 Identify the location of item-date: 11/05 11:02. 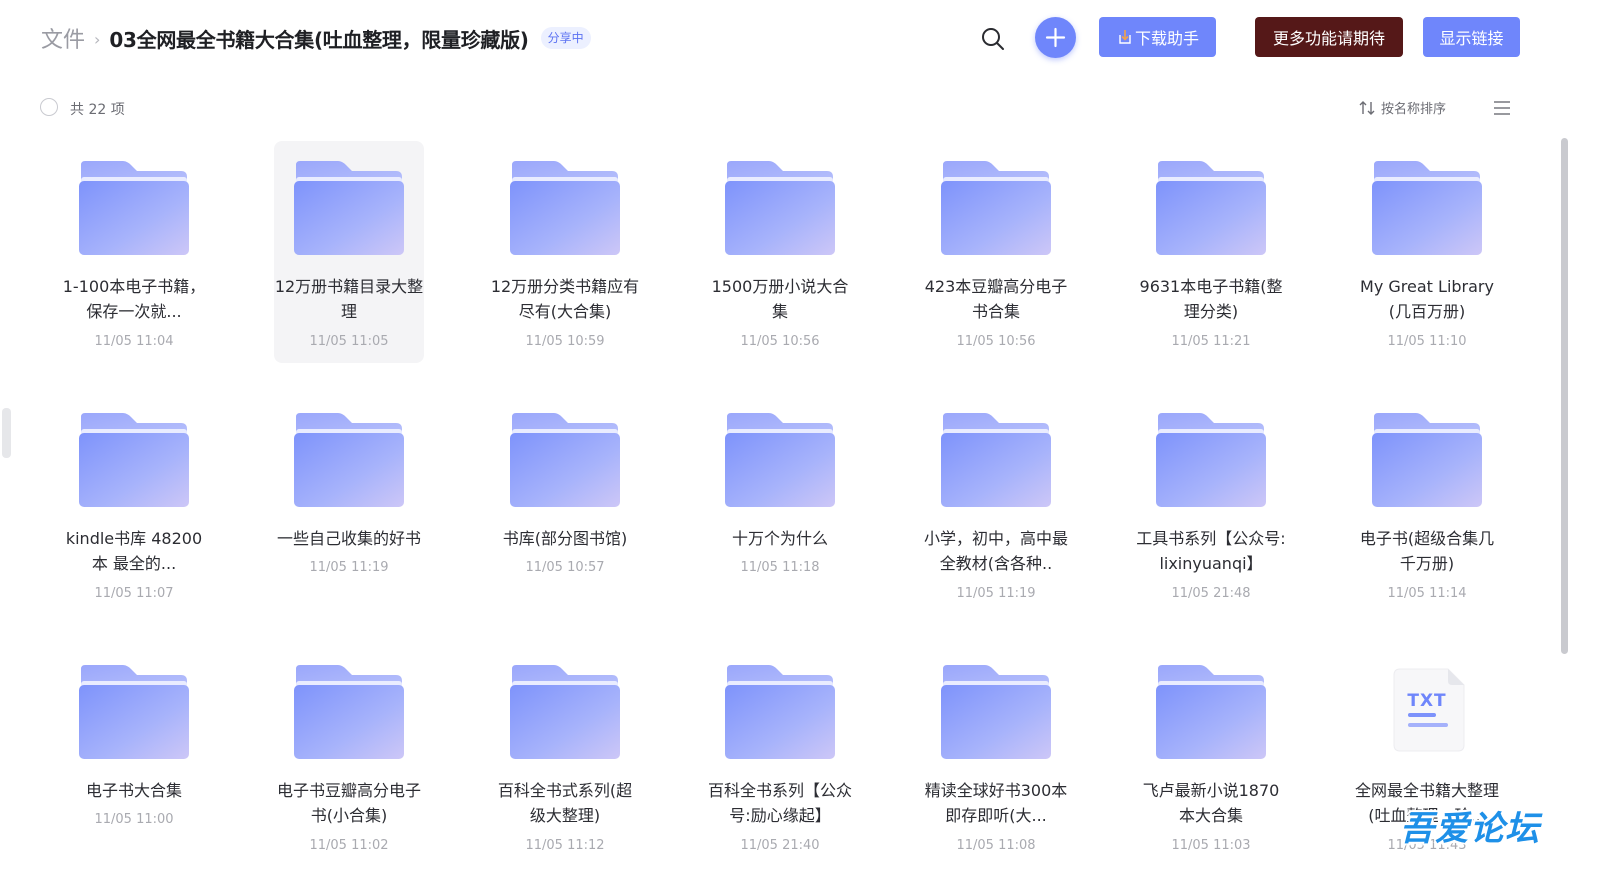
(349, 845).